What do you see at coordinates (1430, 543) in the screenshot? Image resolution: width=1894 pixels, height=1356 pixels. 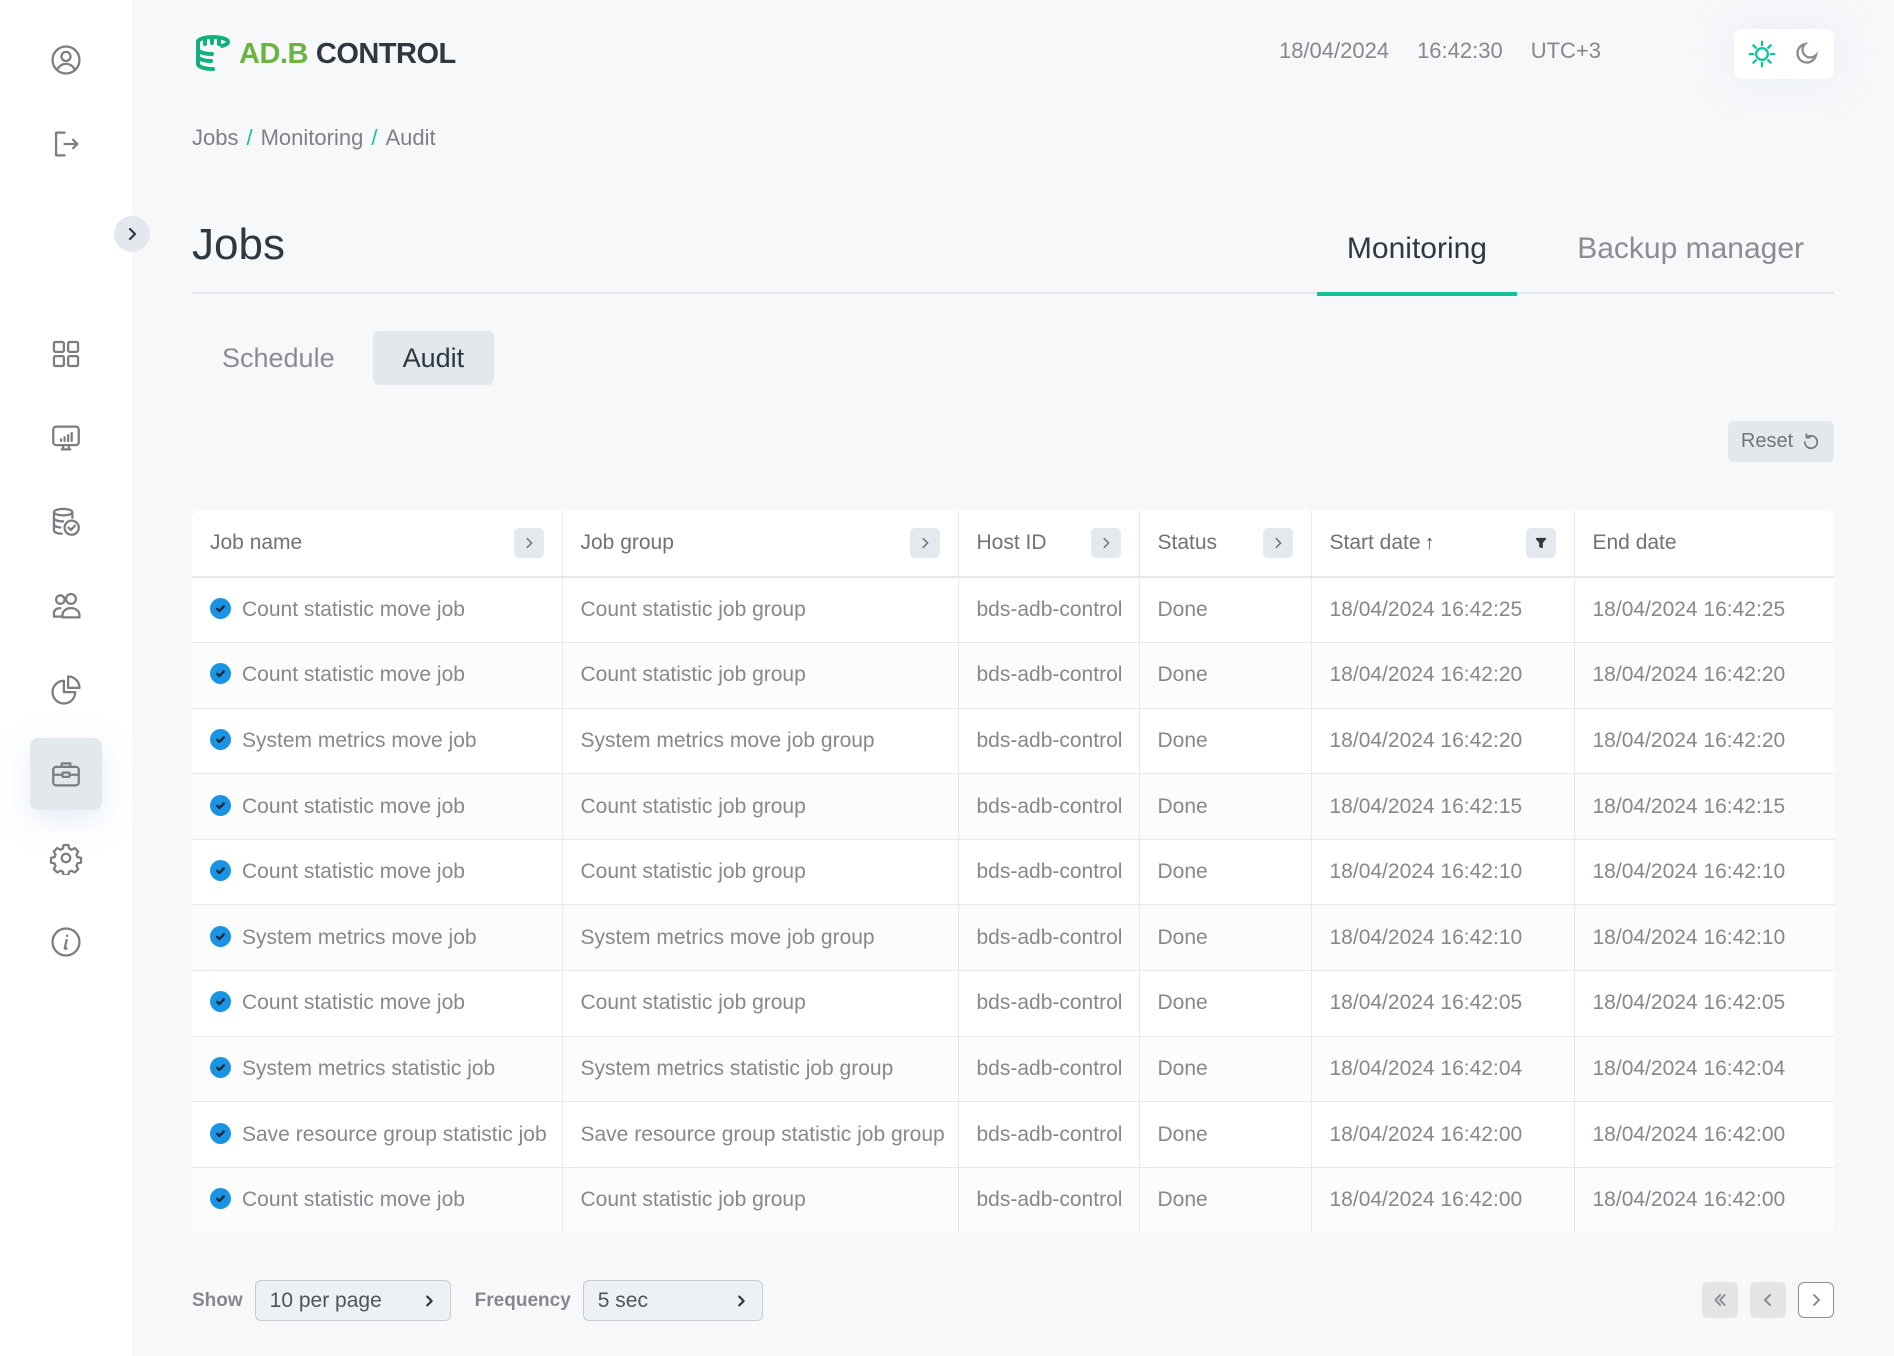 I see `sort-ascending-icon: ↑` at bounding box center [1430, 543].